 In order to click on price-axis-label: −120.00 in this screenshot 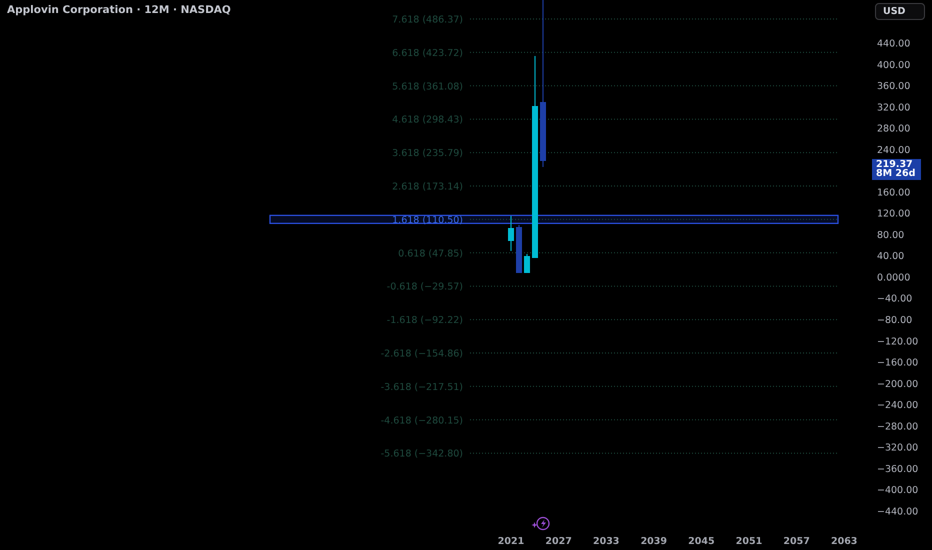, I will do `click(897, 342)`.